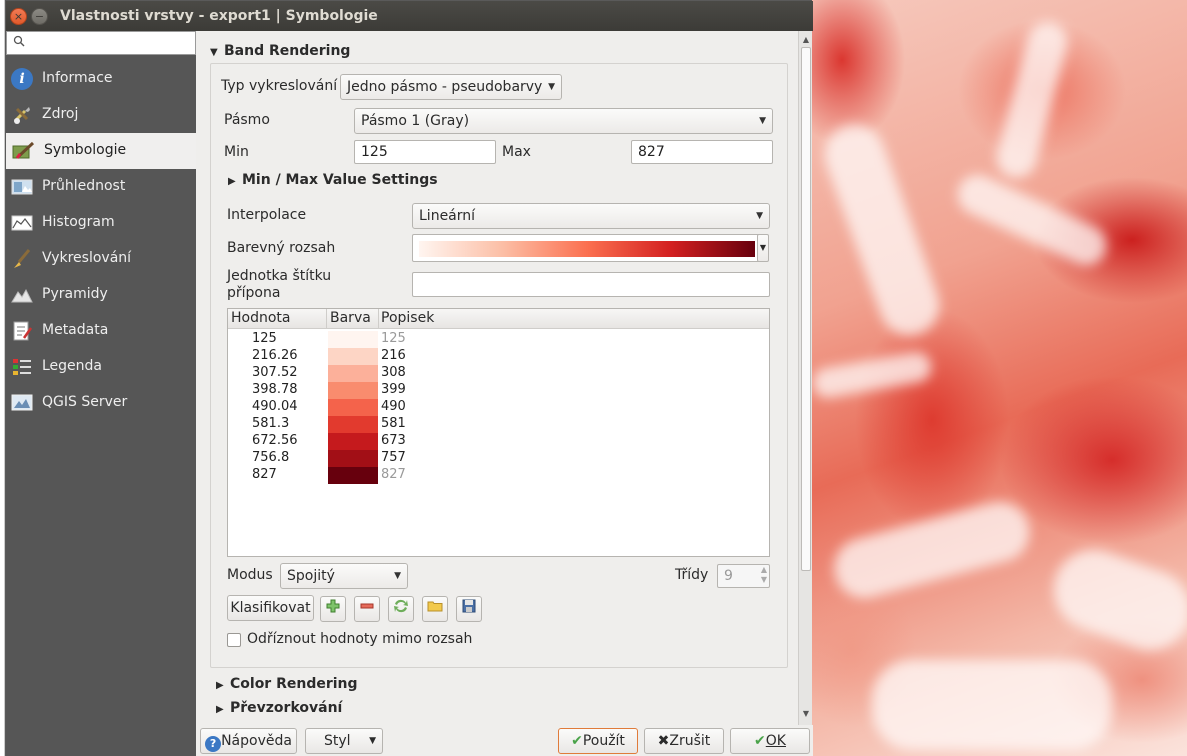  What do you see at coordinates (77, 78) in the screenshot?
I see `sidebar-item-label: Informace` at bounding box center [77, 78].